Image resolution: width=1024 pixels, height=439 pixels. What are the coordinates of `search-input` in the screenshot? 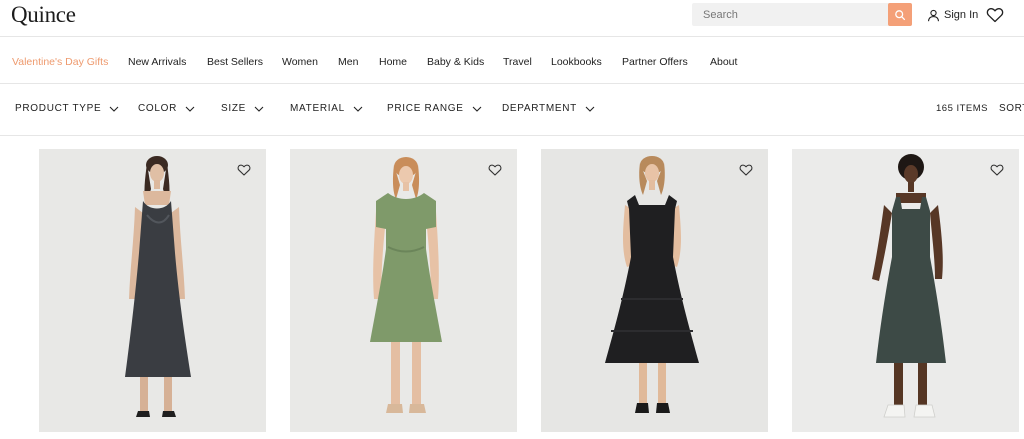 It's located at (790, 14).